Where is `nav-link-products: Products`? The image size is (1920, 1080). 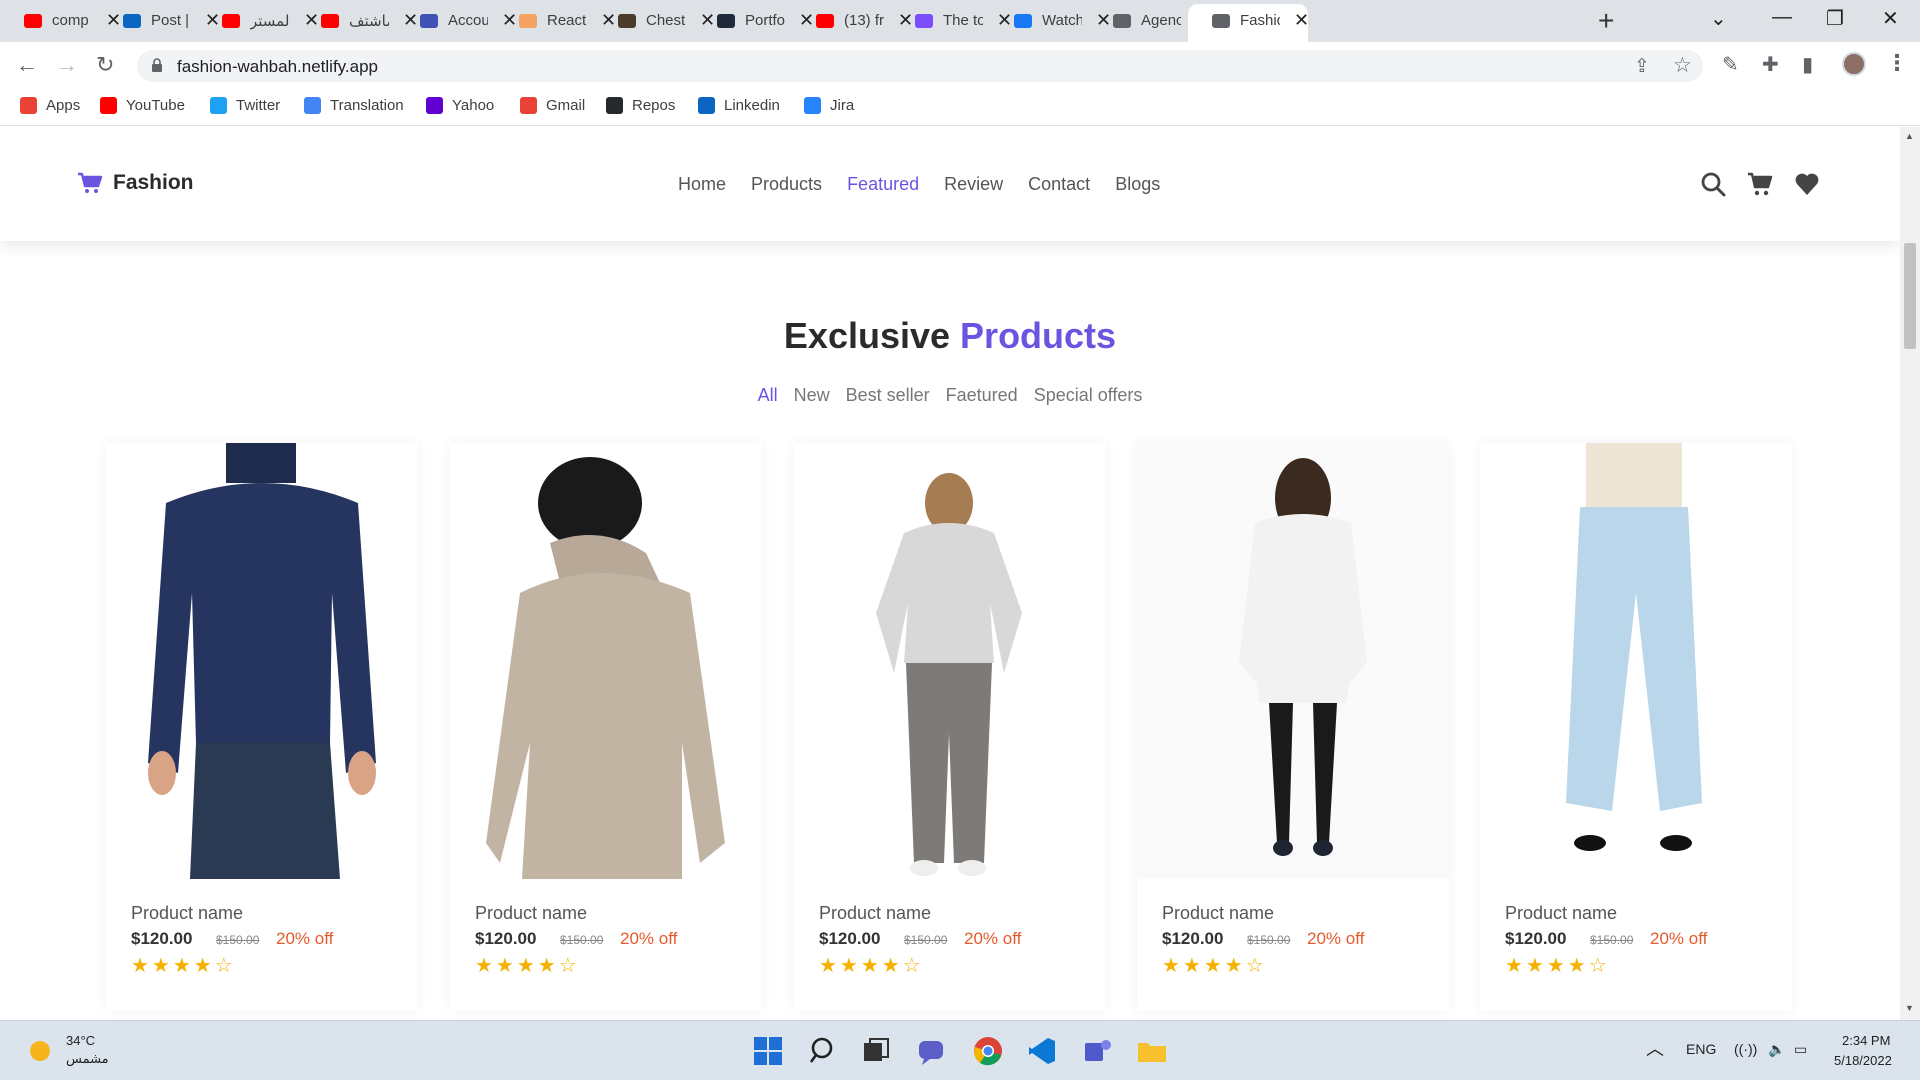
nav-link-products: Products is located at coordinates (786, 184).